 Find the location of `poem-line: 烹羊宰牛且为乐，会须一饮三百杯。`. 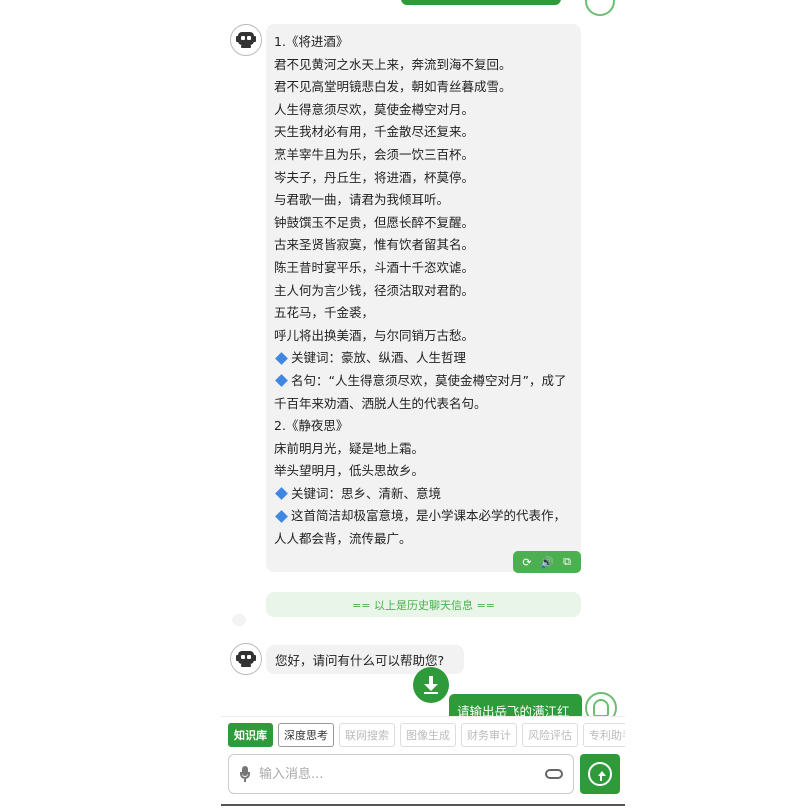

poem-line: 烹羊宰牛且为乐，会须一饮三百杯。 is located at coordinates (374, 154).